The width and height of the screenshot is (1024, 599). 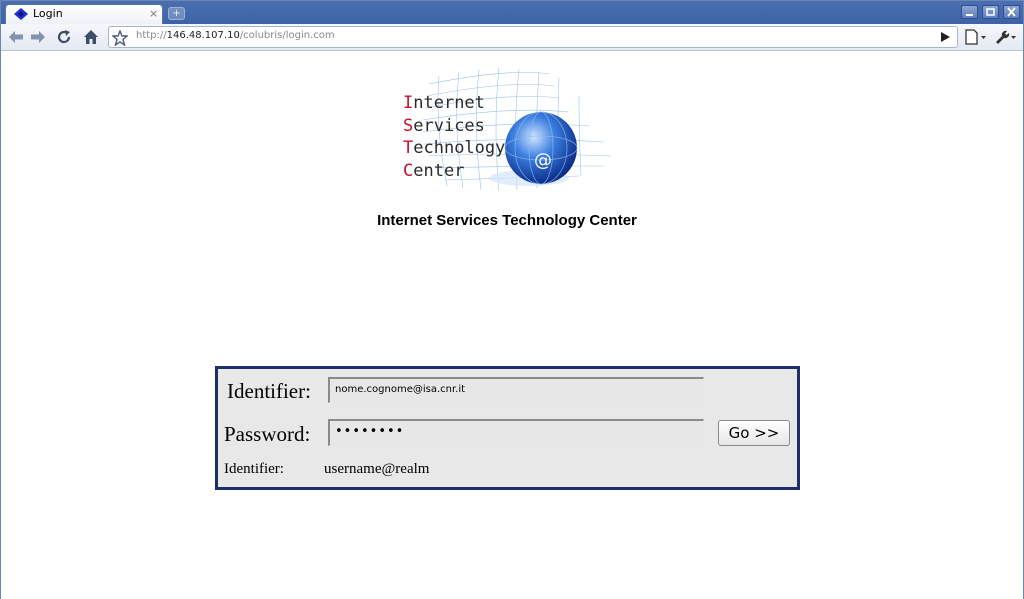 What do you see at coordinates (516, 390) in the screenshot?
I see `identifier-input: nome.cognome@isa.cnr.it` at bounding box center [516, 390].